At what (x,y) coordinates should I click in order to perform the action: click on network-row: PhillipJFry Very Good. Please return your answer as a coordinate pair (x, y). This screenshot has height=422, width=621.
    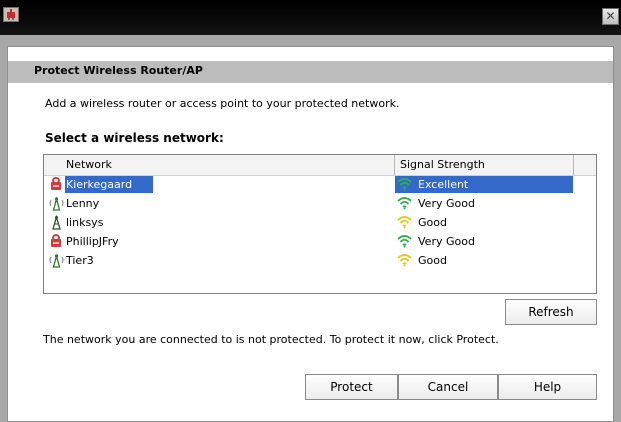
    Looking at the image, I should click on (309, 241).